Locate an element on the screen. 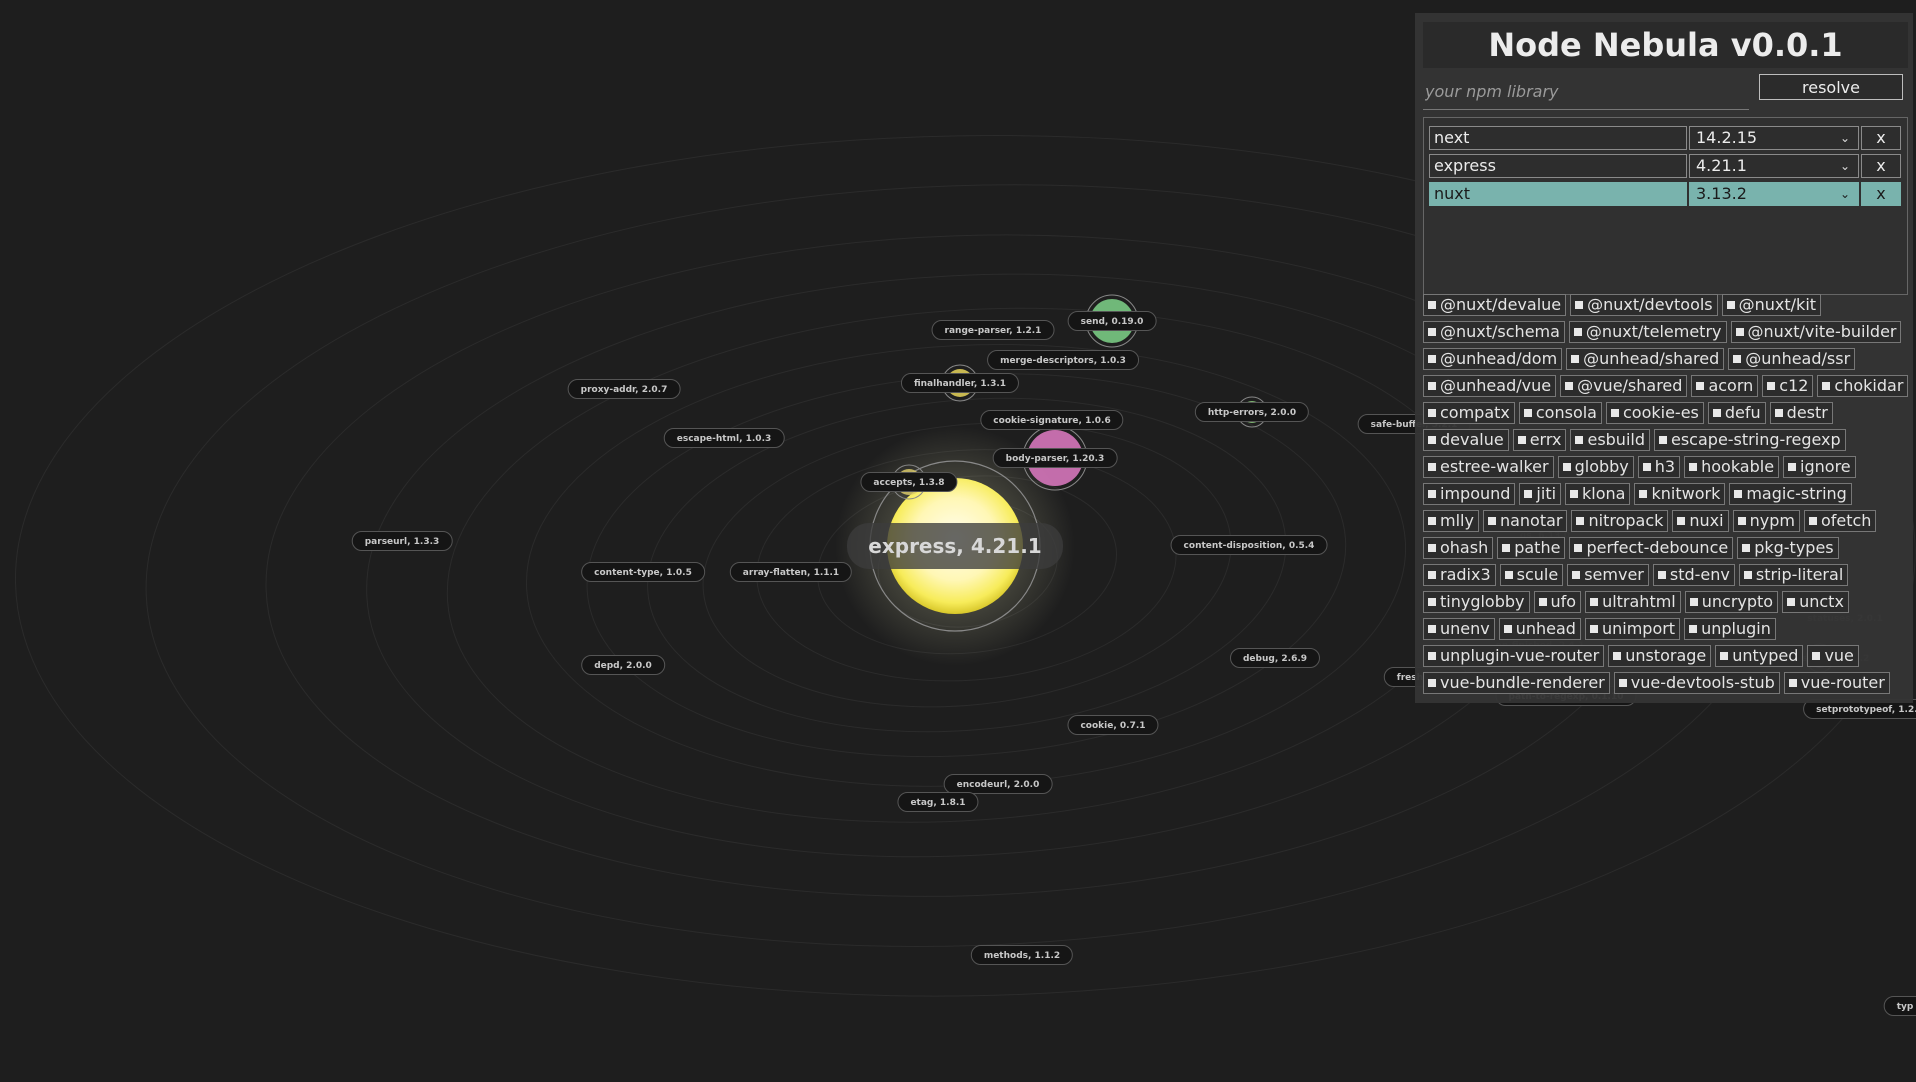 This screenshot has height=1082, width=1916. package-row: express 4.21.1 ⌄ x is located at coordinates (1665, 166).